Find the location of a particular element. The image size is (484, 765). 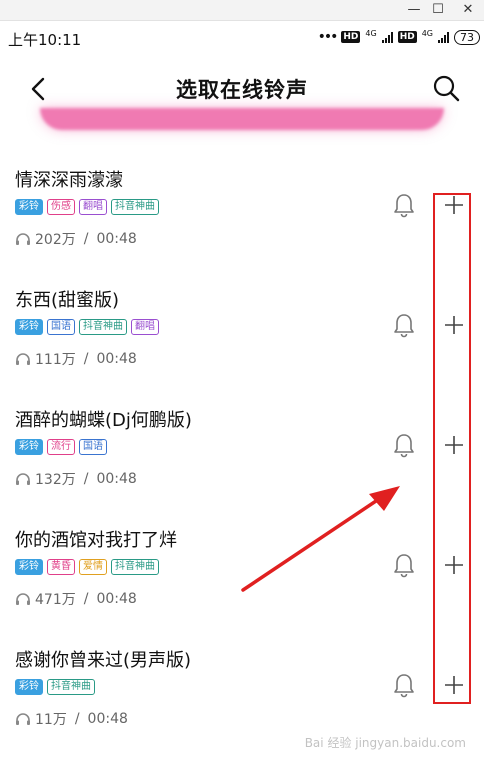

play-count: 11万 is located at coordinates (51, 720).